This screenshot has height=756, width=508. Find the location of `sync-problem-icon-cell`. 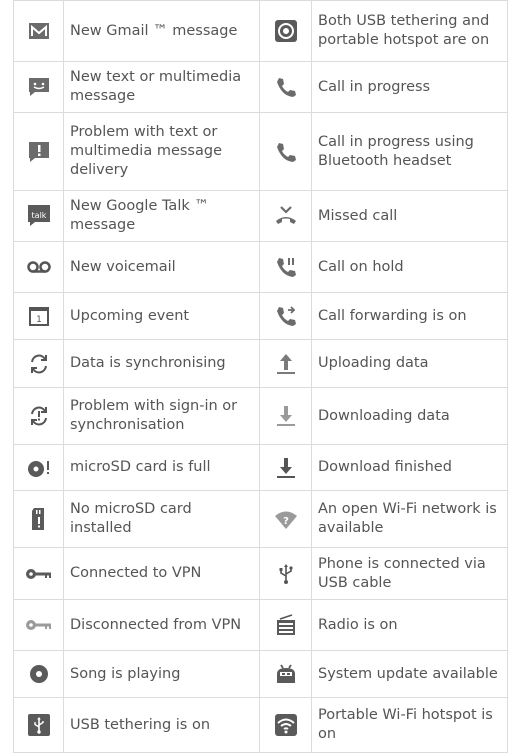

sync-problem-icon-cell is located at coordinates (38, 416).